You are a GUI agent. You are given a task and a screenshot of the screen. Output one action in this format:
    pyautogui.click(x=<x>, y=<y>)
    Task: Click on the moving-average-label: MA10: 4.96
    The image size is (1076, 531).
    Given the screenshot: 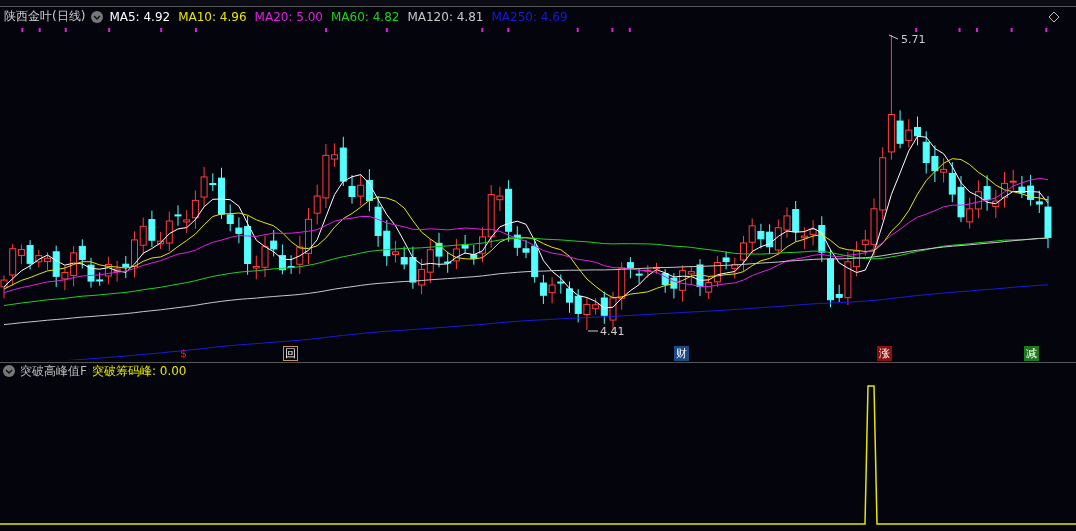 What is the action you would take?
    pyautogui.click(x=212, y=16)
    